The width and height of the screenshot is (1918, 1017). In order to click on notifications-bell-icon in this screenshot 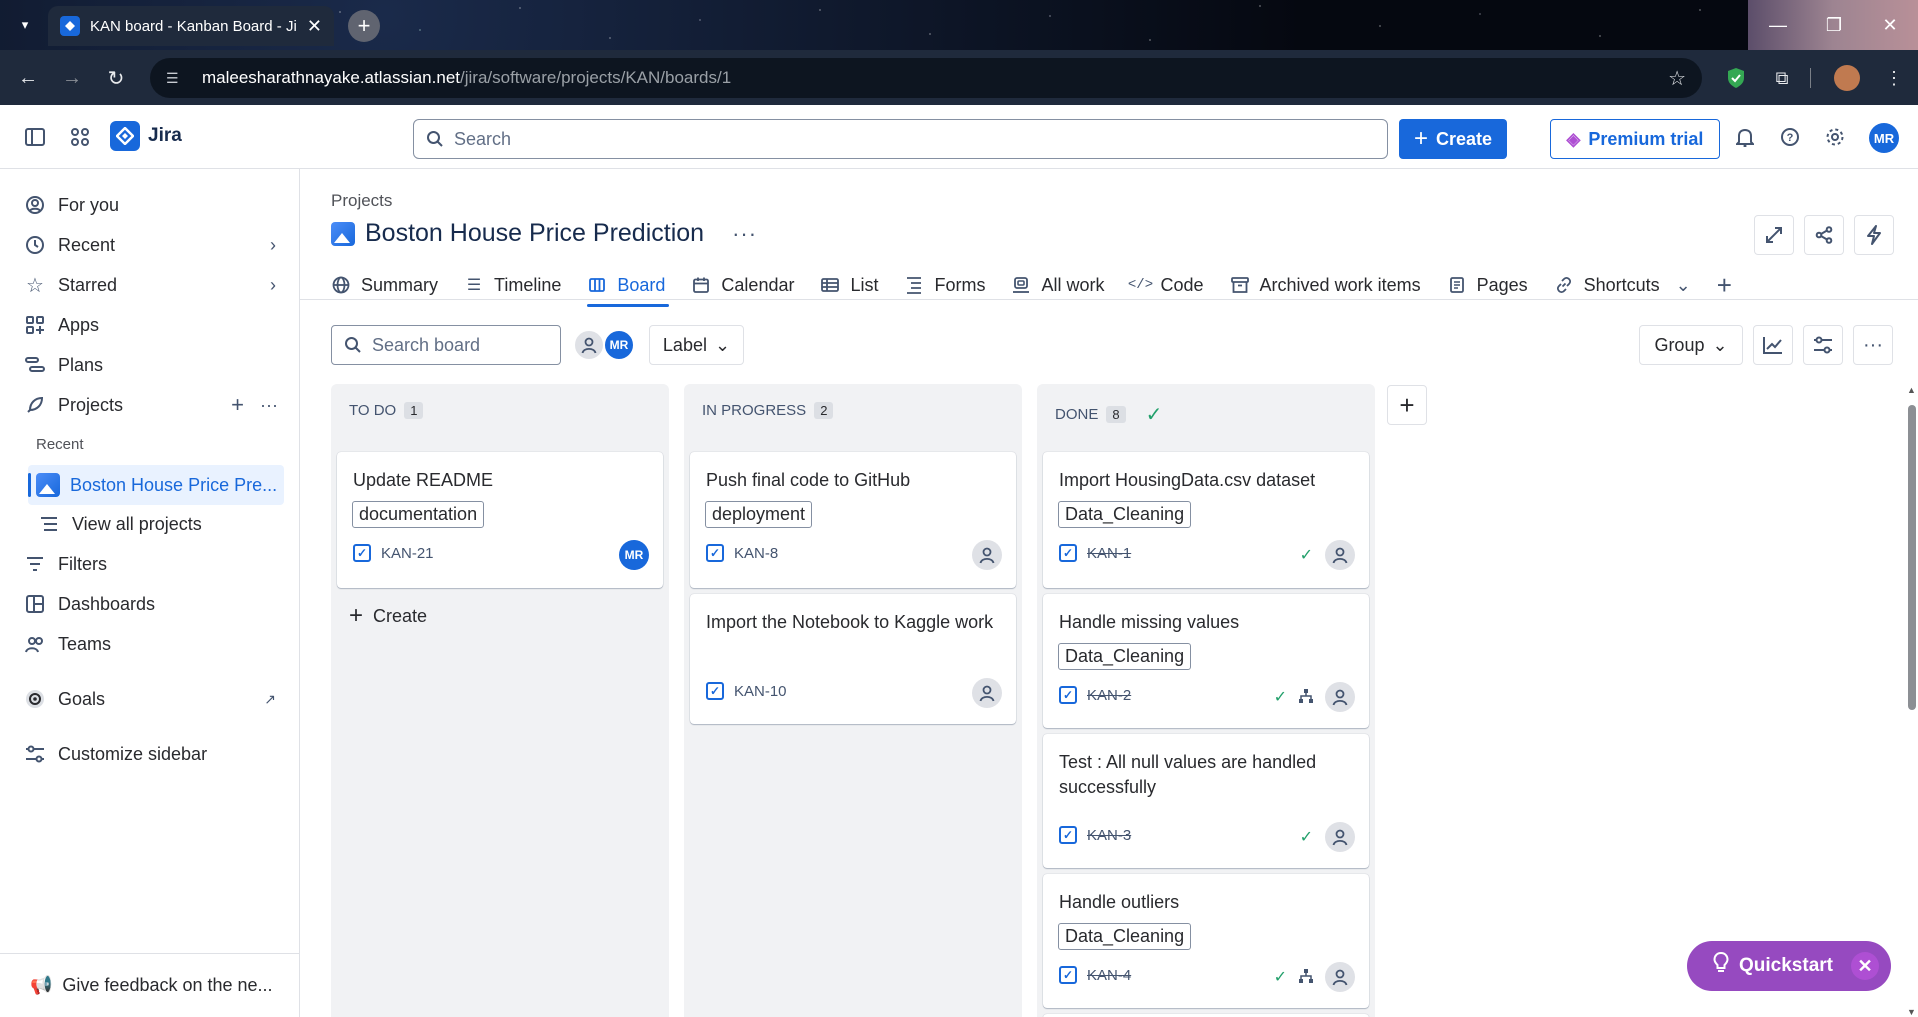, I will do `click(1745, 137)`.